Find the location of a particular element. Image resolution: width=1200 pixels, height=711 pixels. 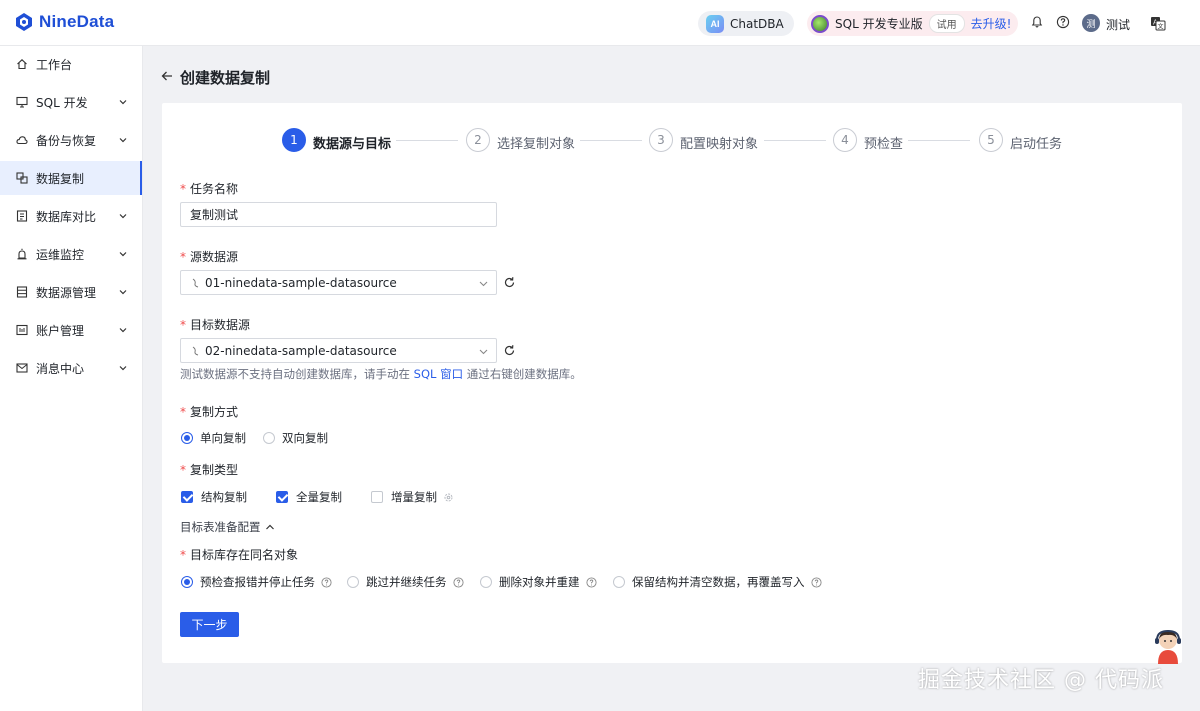

checkbox-box is located at coordinates (377, 497).